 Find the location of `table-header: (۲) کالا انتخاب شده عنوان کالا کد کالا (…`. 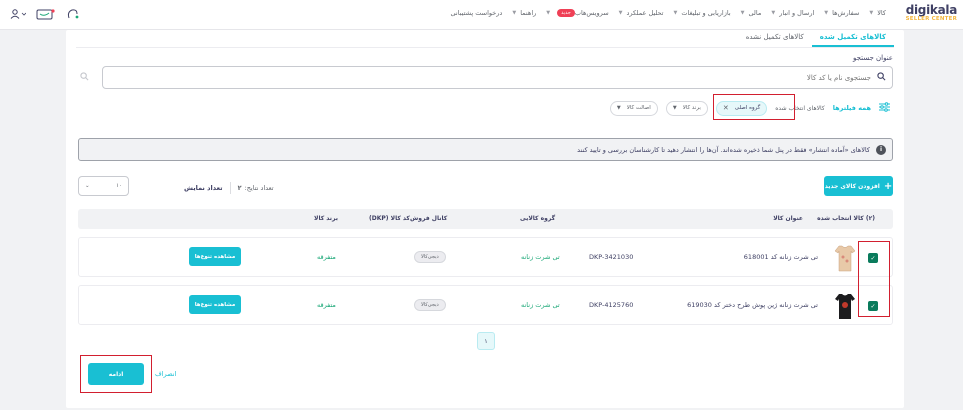

table-header: (۲) کالا انتخاب شده عنوان کالا کد کالا (… is located at coordinates (485, 219).